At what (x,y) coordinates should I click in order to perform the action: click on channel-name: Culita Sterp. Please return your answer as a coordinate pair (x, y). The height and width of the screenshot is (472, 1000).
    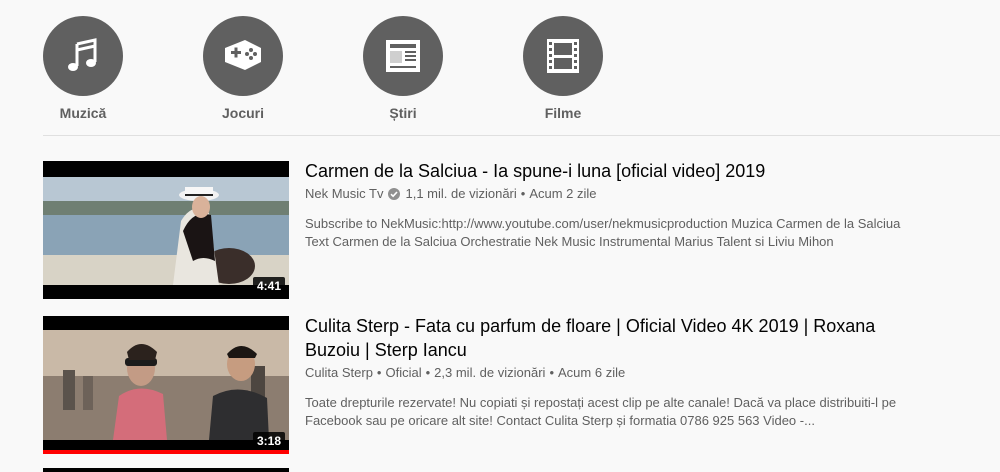
    Looking at the image, I should click on (339, 372).